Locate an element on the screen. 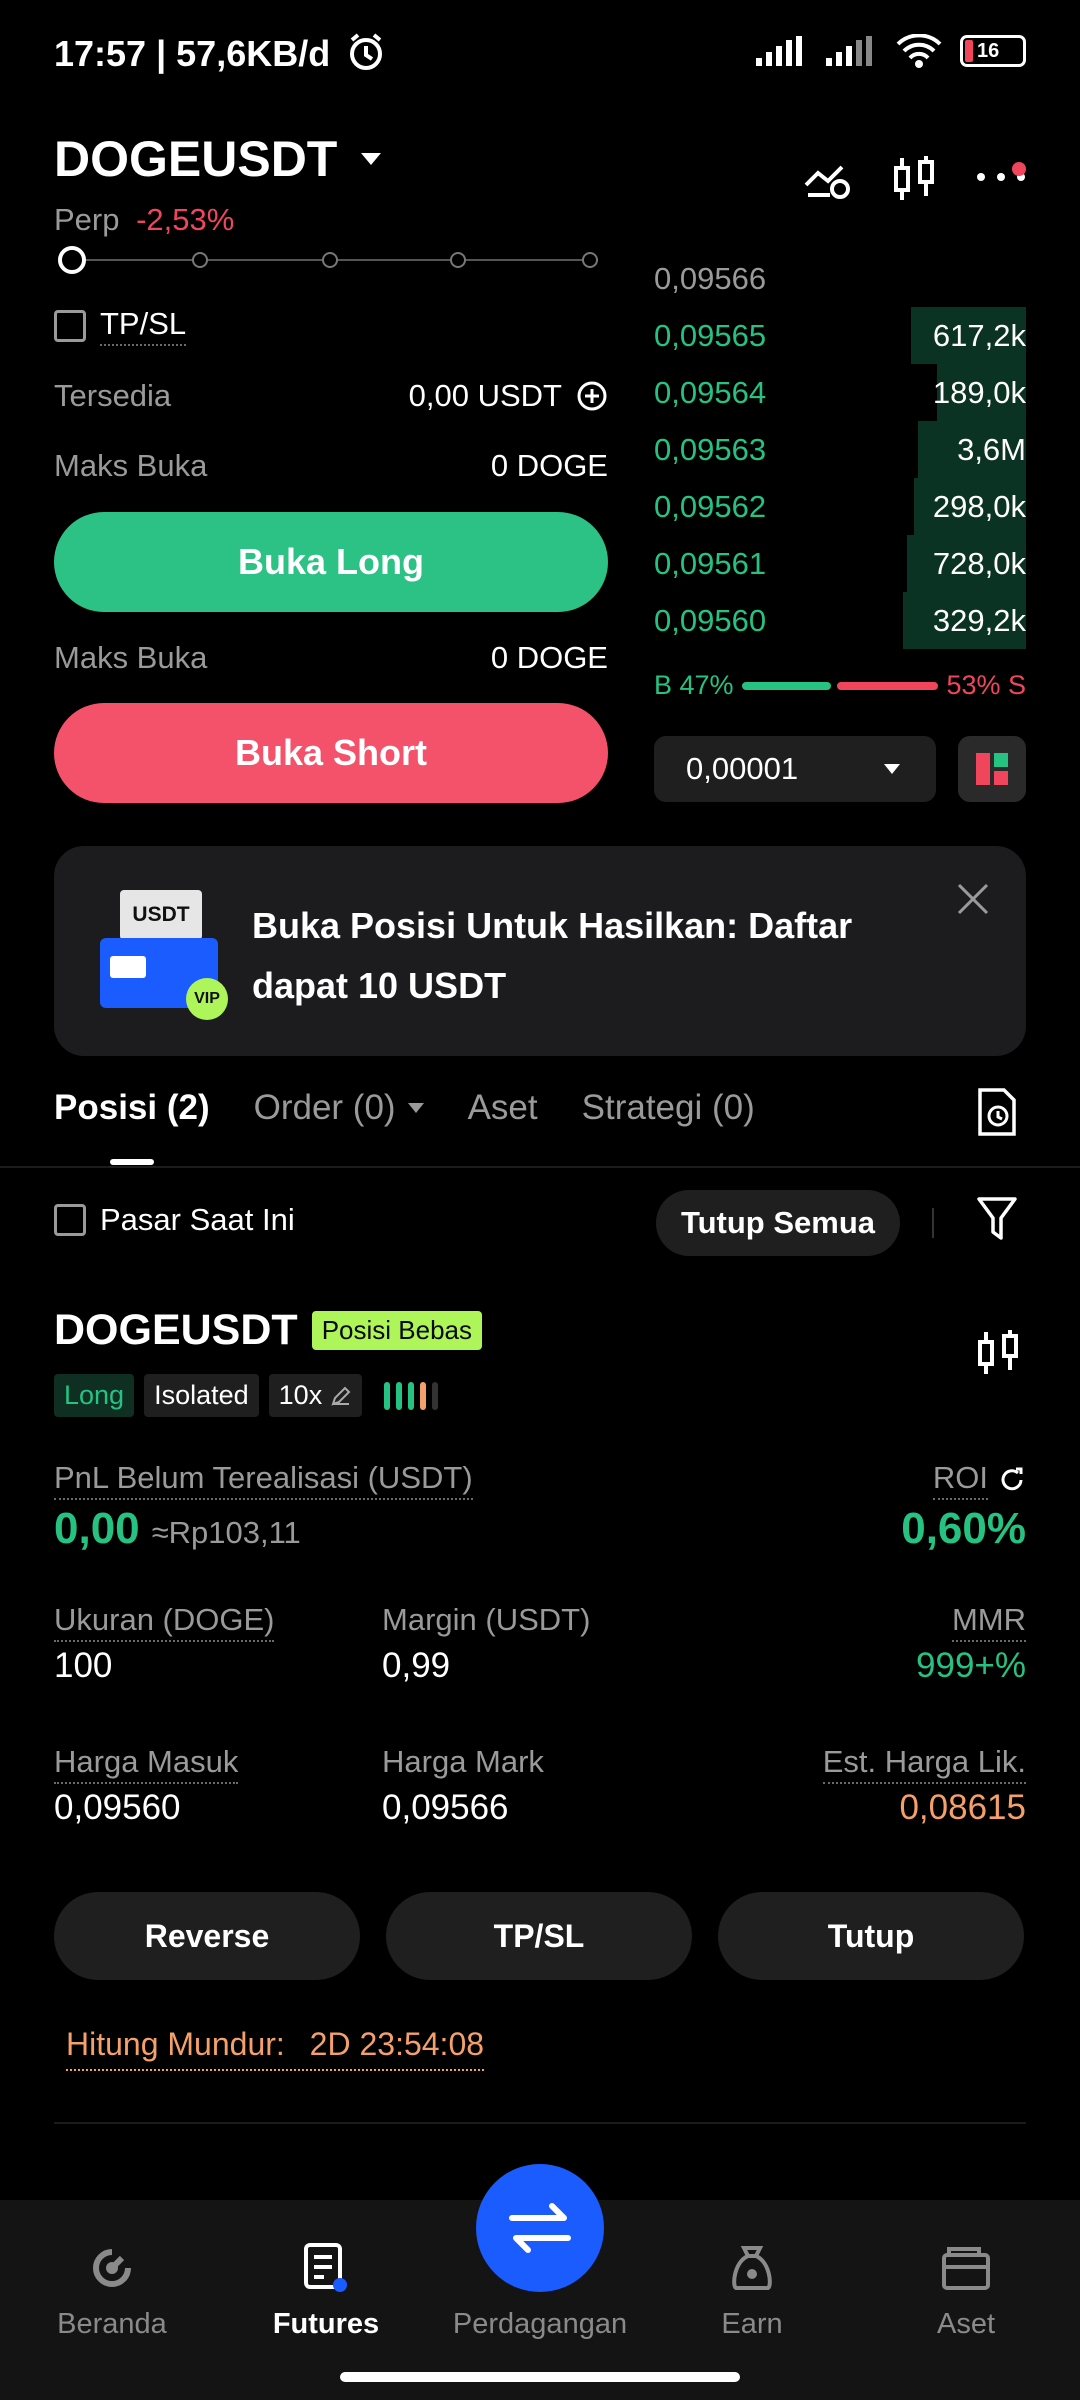 The width and height of the screenshot is (1080, 2400). mark-label: Harga Mark is located at coordinates (463, 1761).